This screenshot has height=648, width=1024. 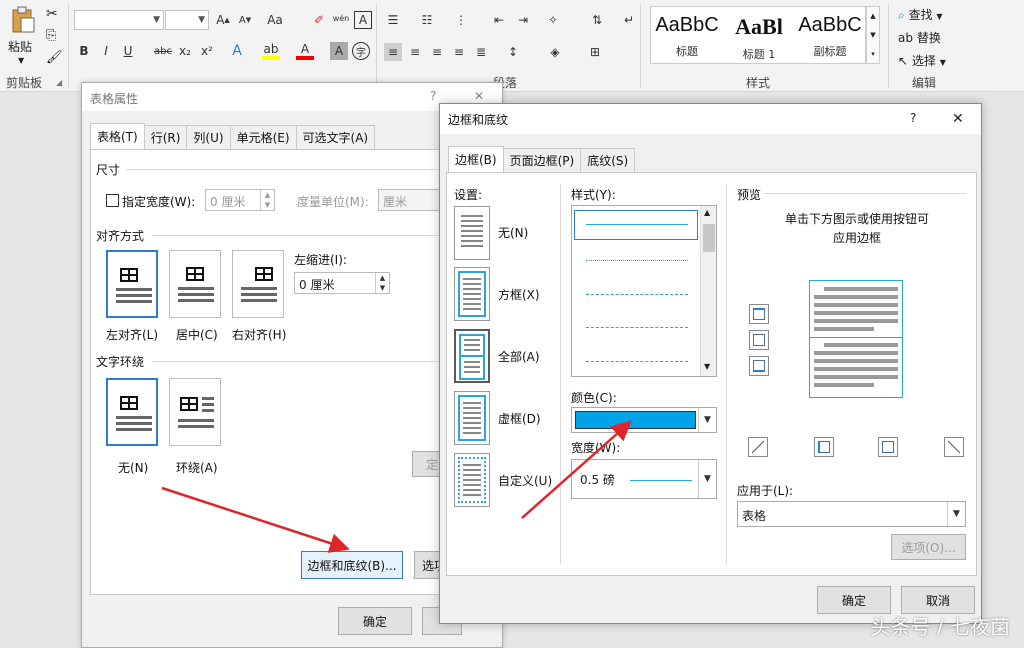 What do you see at coordinates (396, 486) in the screenshot?
I see `annotation-arrows` at bounding box center [396, 486].